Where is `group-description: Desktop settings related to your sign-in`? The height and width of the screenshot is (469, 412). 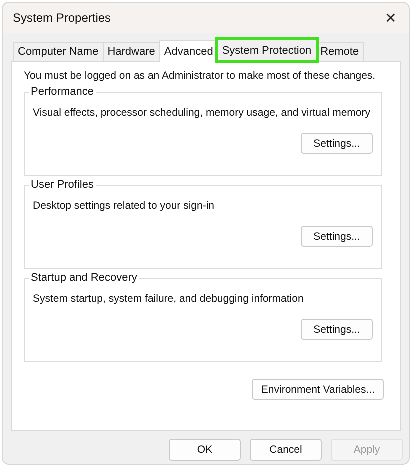 group-description: Desktop settings related to your sign-in is located at coordinates (124, 206).